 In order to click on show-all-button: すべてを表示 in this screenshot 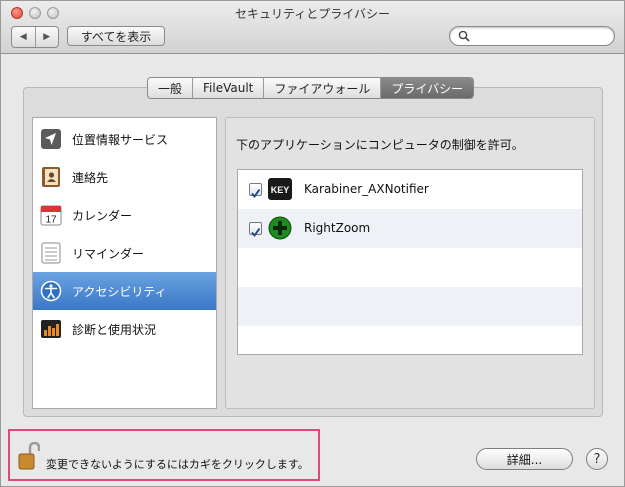, I will do `click(116, 36)`.